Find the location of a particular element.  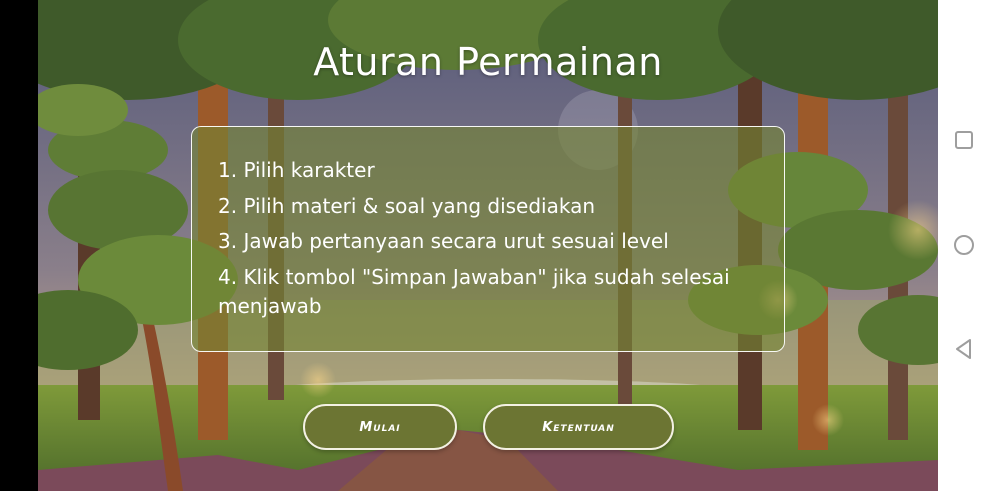

rule-item: 1. Pilih karakter is located at coordinates (296, 170).